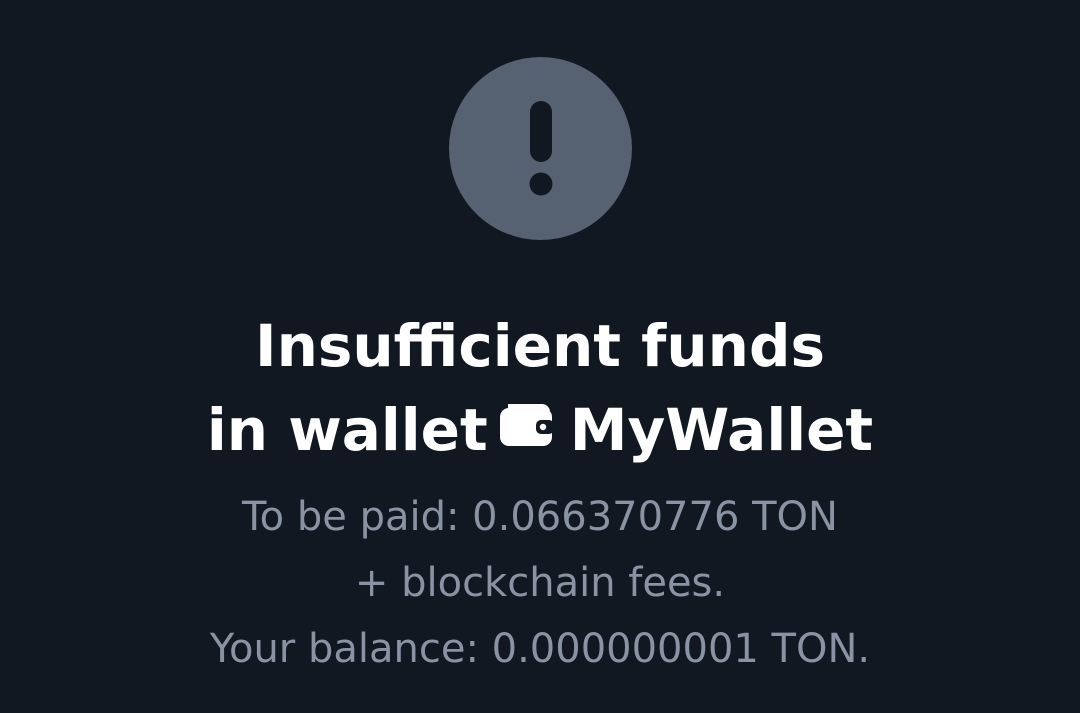  What do you see at coordinates (540, 517) in the screenshot?
I see `amount-to-pay: To be paid: 0.066370776 TON` at bounding box center [540, 517].